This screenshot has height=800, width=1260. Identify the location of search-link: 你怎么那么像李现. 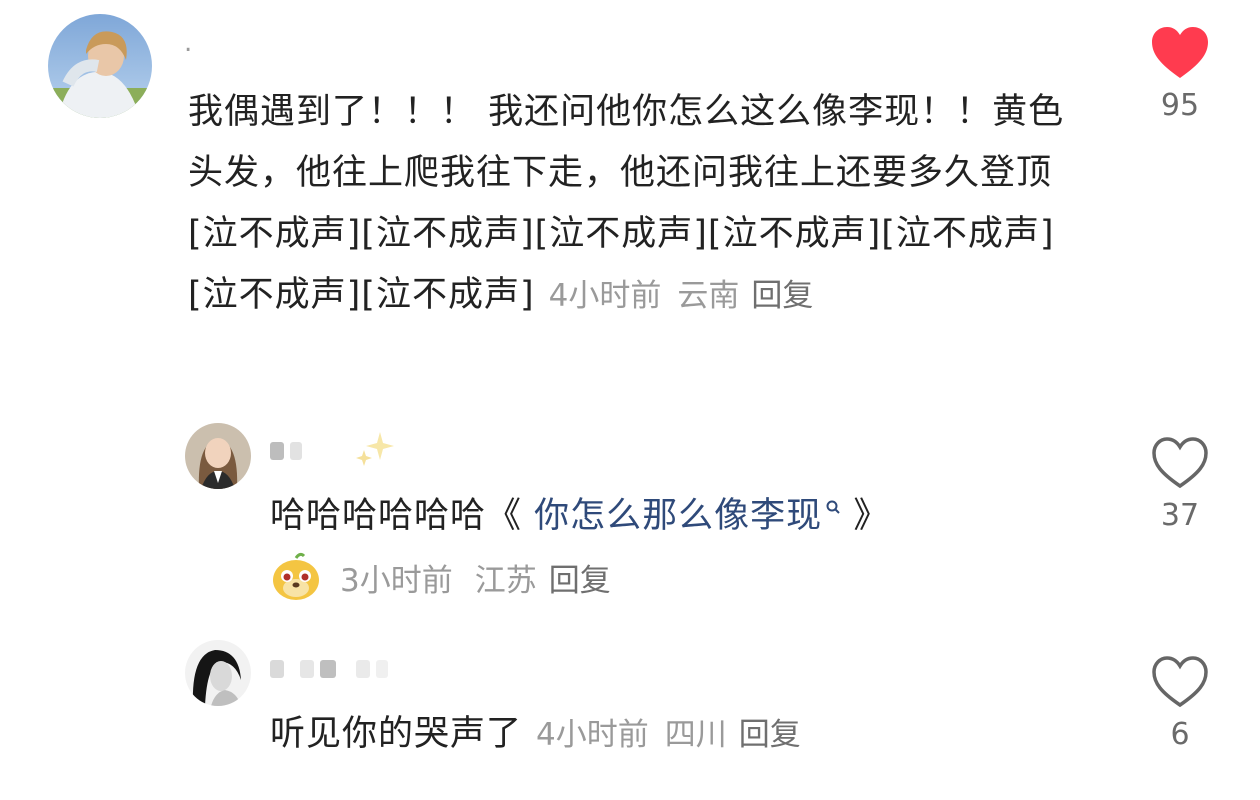
(687, 516).